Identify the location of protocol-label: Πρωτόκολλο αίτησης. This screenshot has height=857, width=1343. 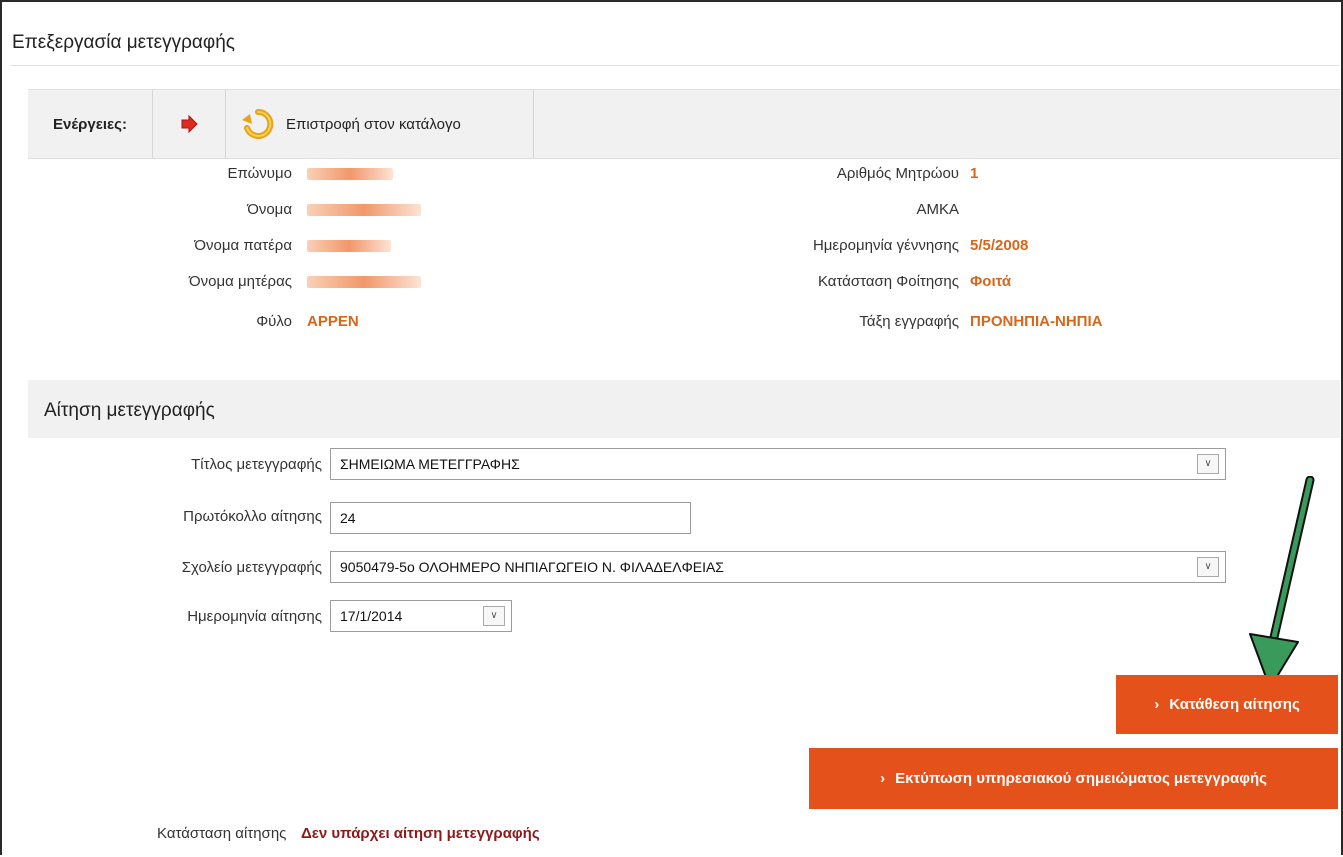
(252, 516).